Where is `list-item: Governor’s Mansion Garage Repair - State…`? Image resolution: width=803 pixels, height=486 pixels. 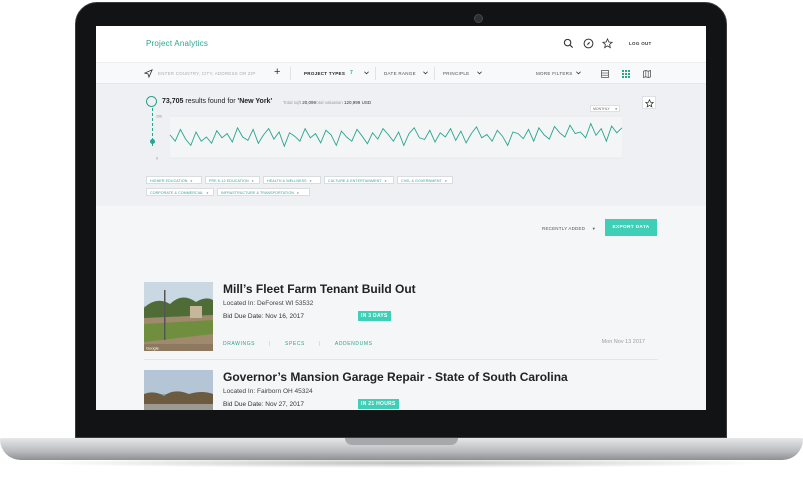 list-item: Governor’s Mansion Garage Repair - State… is located at coordinates (401, 390).